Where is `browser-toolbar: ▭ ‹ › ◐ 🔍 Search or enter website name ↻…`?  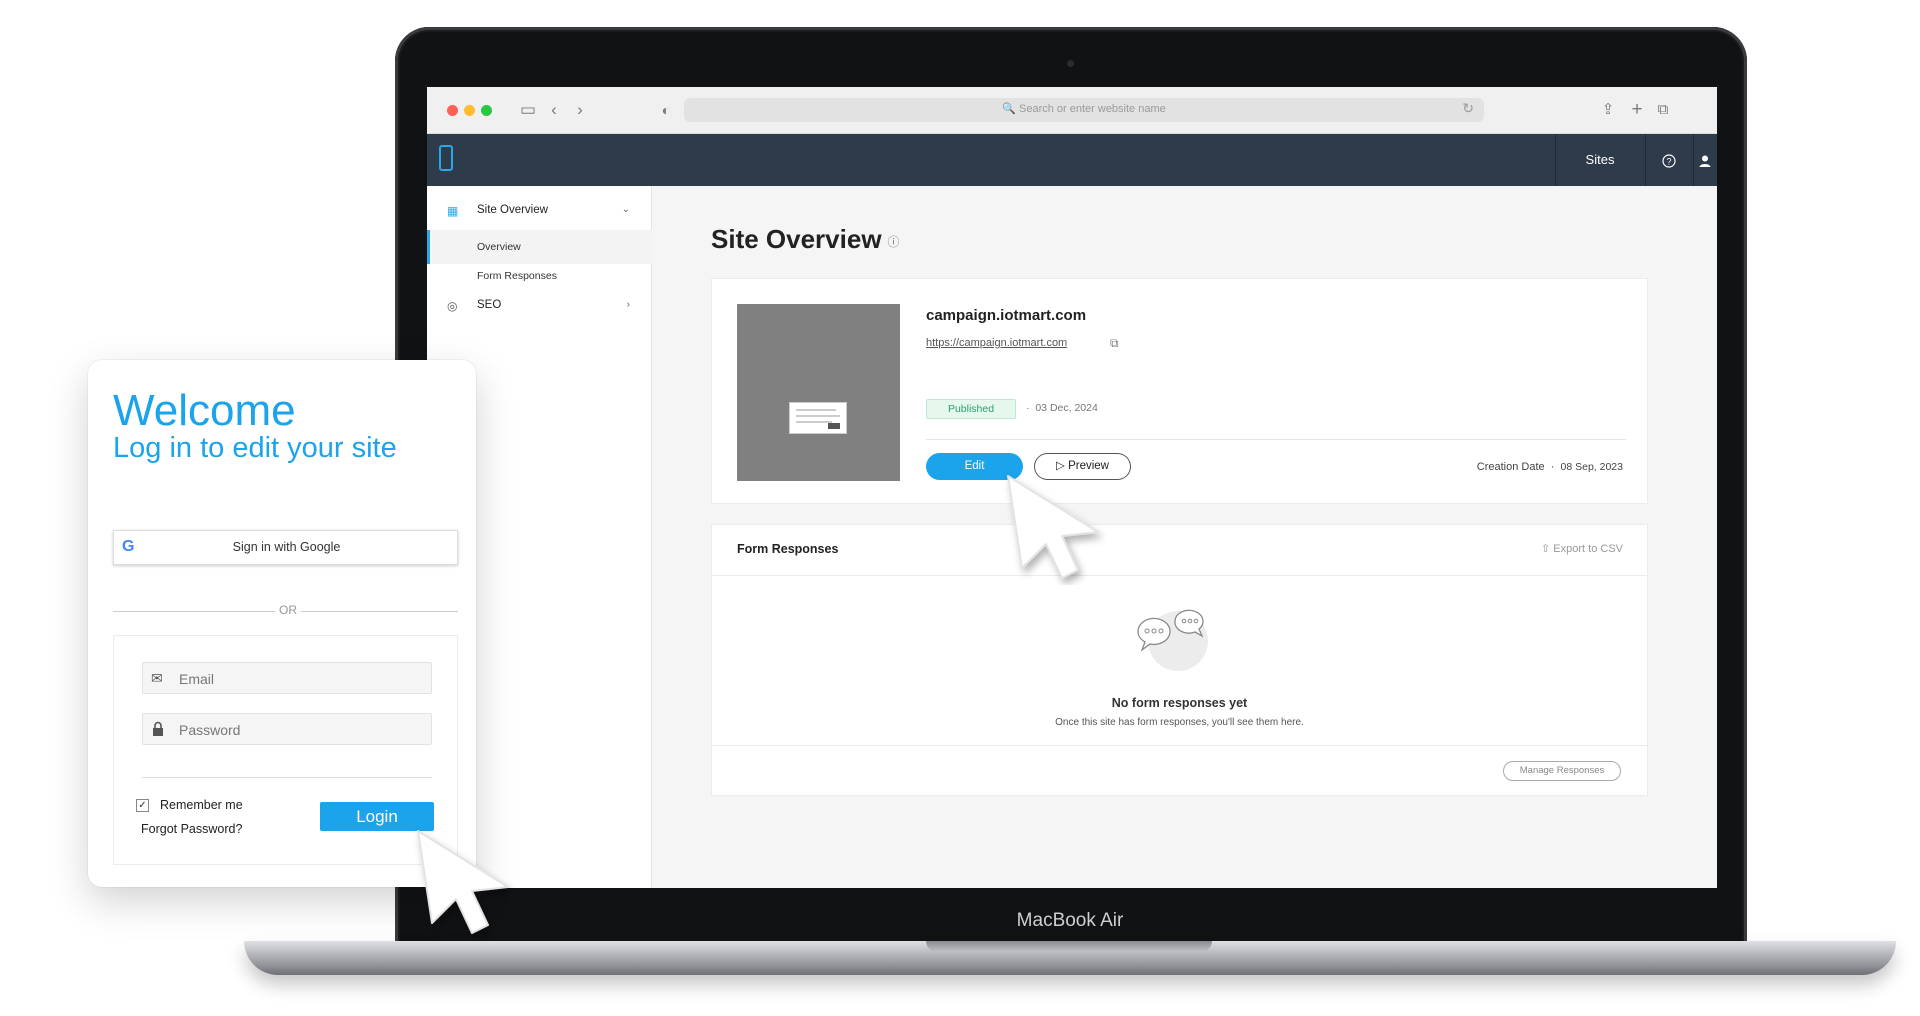
browser-toolbar: ▭ ‹ › ◐ 🔍 Search or enter website name ↻… is located at coordinates (1072, 110).